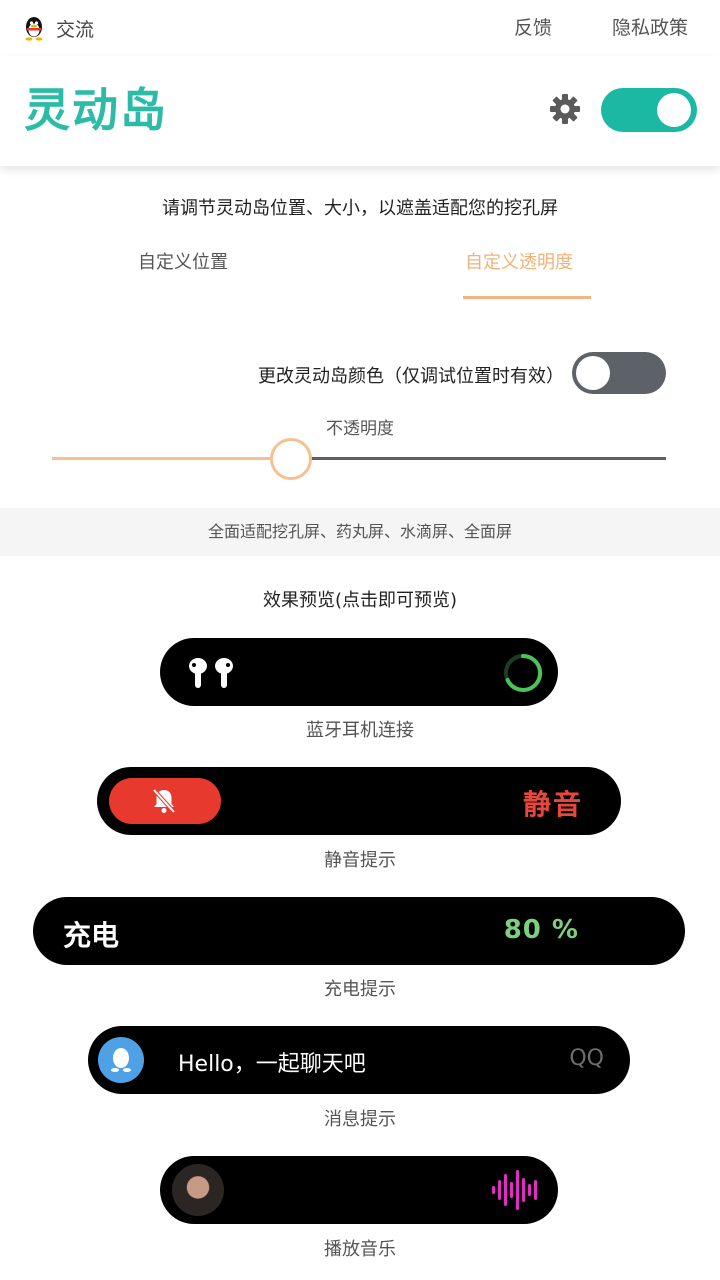  I want to click on mute-text: 静音, so click(552, 804).